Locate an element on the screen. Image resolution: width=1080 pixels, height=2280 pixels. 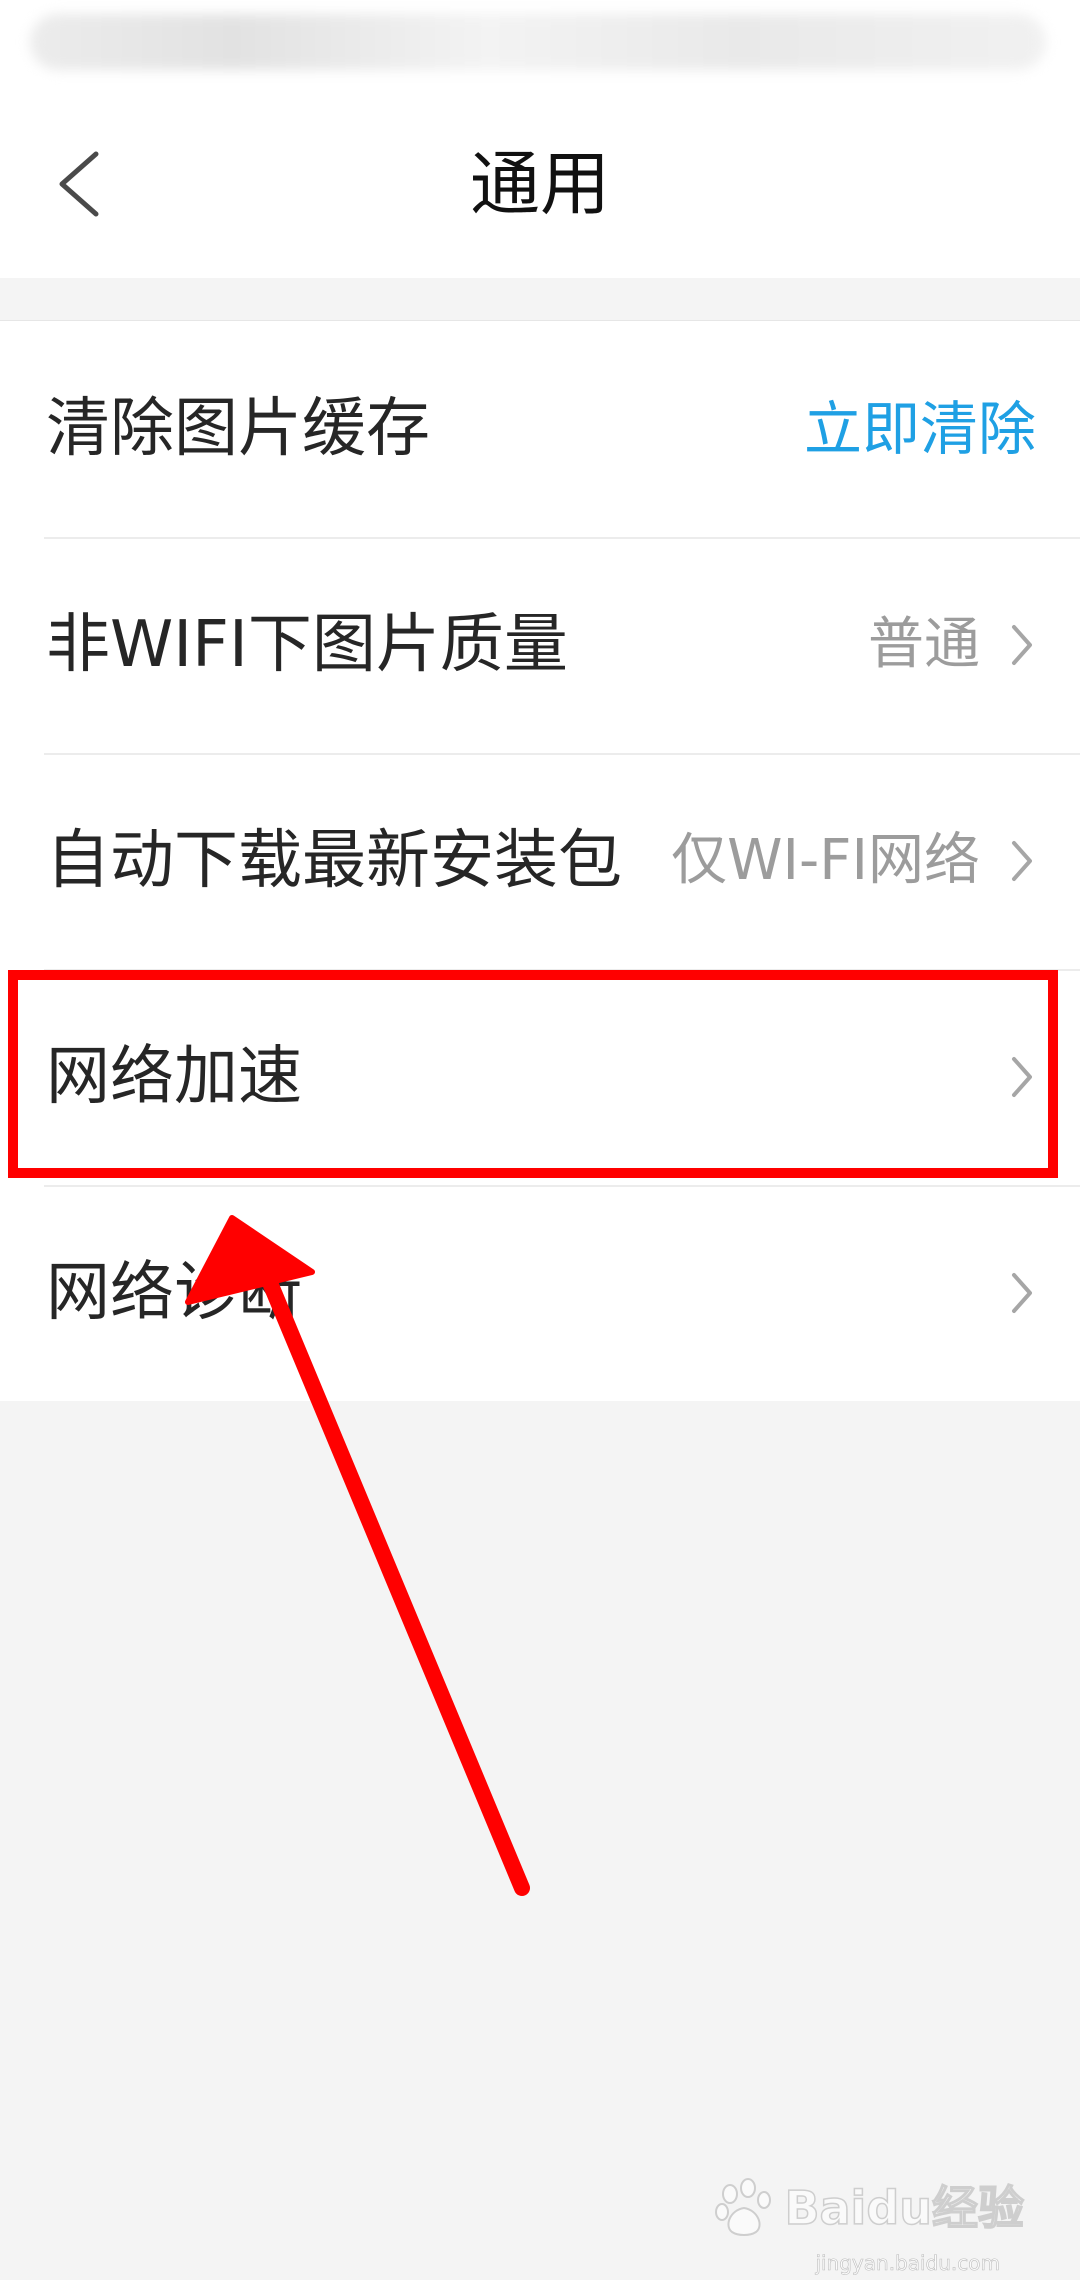
setting-label: 网络加速 is located at coordinates (174, 1077).